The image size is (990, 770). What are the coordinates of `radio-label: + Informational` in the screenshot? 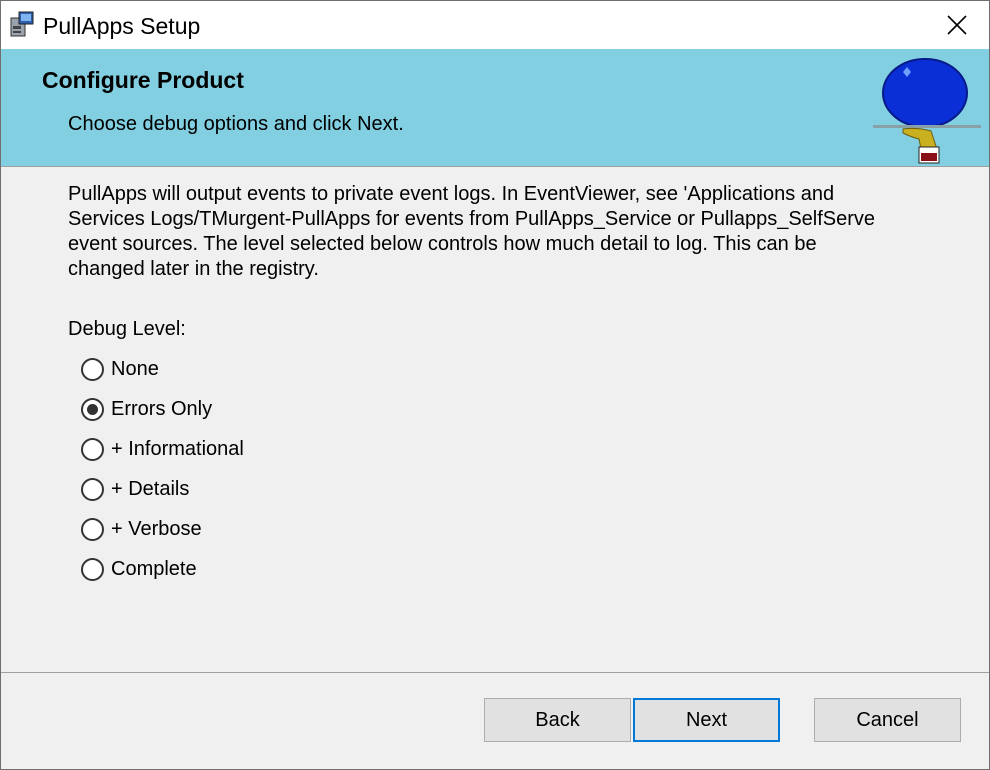 It's located at (177, 449).